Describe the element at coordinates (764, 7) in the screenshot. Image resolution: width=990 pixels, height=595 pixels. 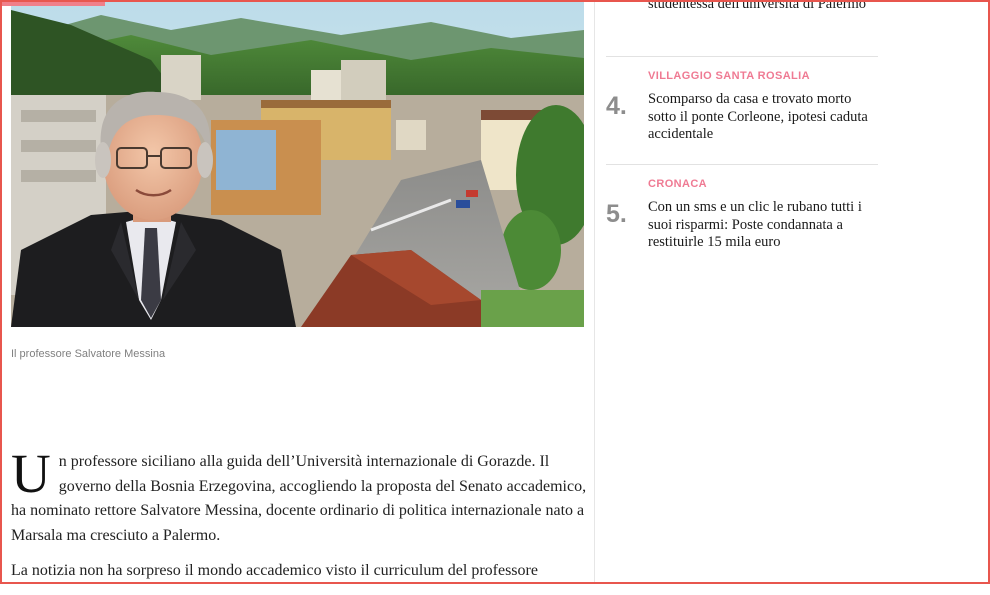
I see `headline-link: studentessa dell'università di Palermo` at that location.